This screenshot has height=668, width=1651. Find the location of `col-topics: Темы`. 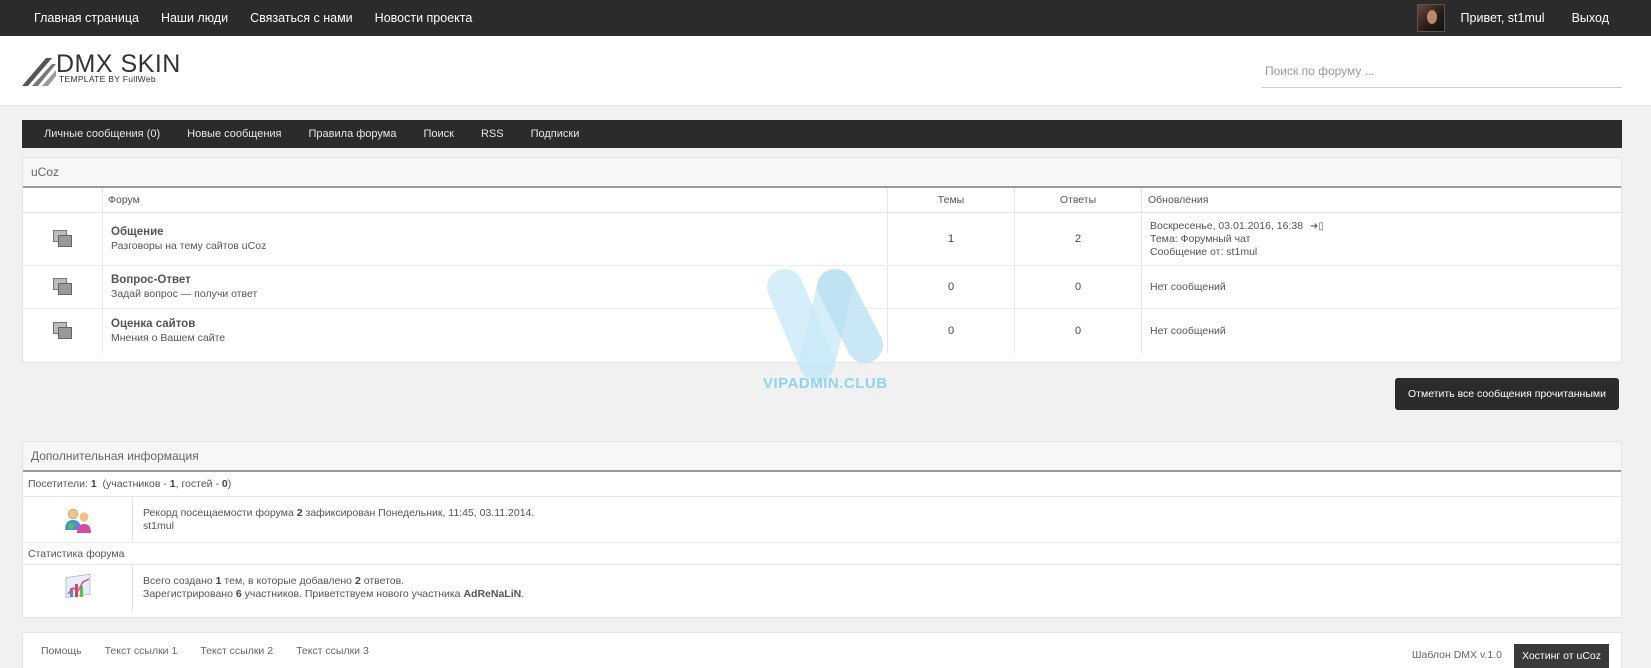

col-topics: Темы is located at coordinates (951, 200).